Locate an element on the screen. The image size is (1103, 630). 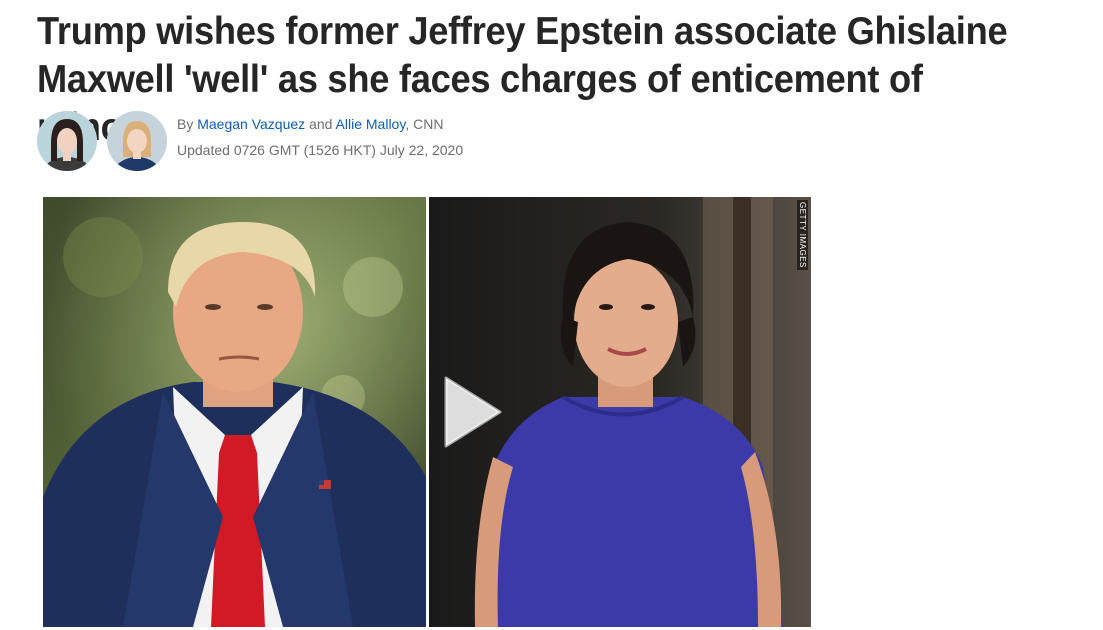
byline: By Maegan Vazquez and Allie Malloy, CNN is located at coordinates (310, 124).